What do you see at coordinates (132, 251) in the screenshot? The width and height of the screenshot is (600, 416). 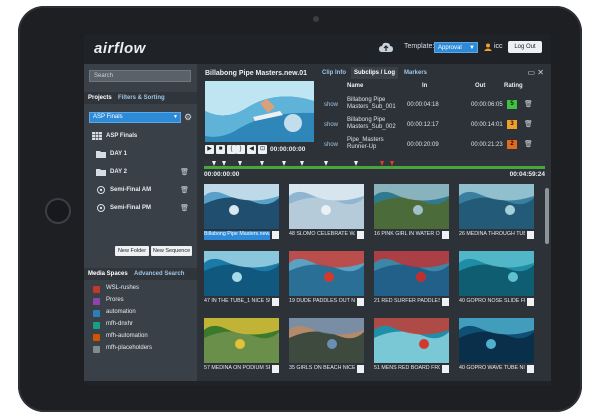 I see `new-folder-button: New Folder` at bounding box center [132, 251].